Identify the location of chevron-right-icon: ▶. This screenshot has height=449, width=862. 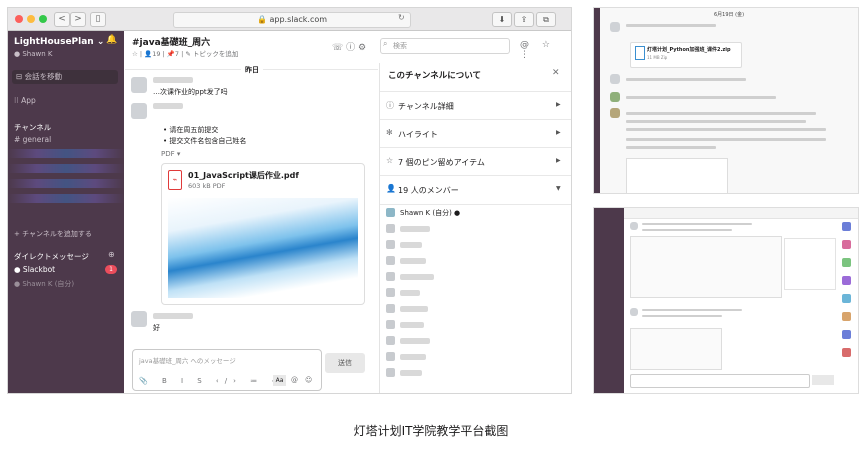
(558, 132).